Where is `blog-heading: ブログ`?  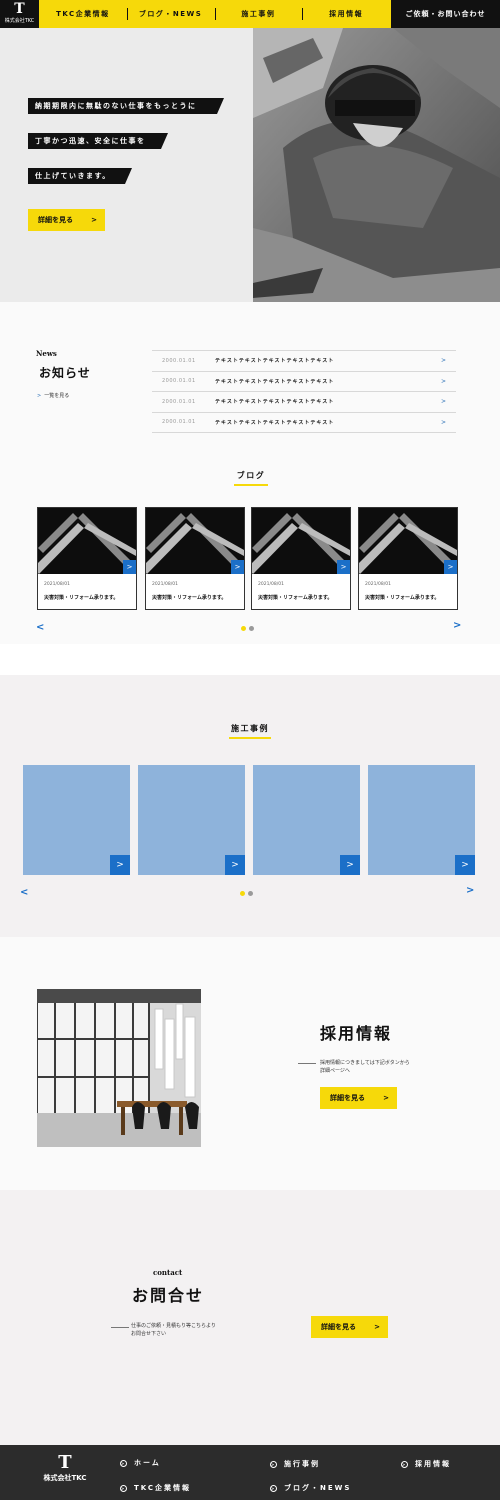
blog-heading: ブログ is located at coordinates (251, 478).